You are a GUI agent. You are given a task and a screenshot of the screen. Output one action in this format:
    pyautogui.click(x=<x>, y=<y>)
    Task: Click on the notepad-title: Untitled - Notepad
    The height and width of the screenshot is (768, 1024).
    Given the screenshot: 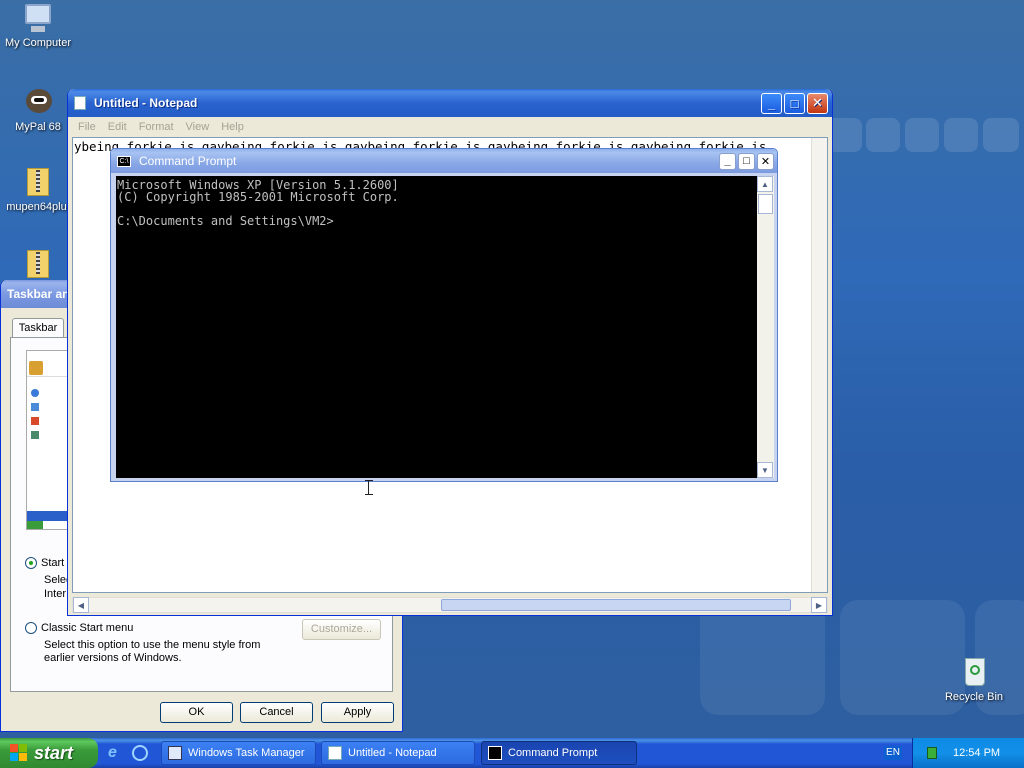 What is the action you would take?
    pyautogui.click(x=146, y=103)
    